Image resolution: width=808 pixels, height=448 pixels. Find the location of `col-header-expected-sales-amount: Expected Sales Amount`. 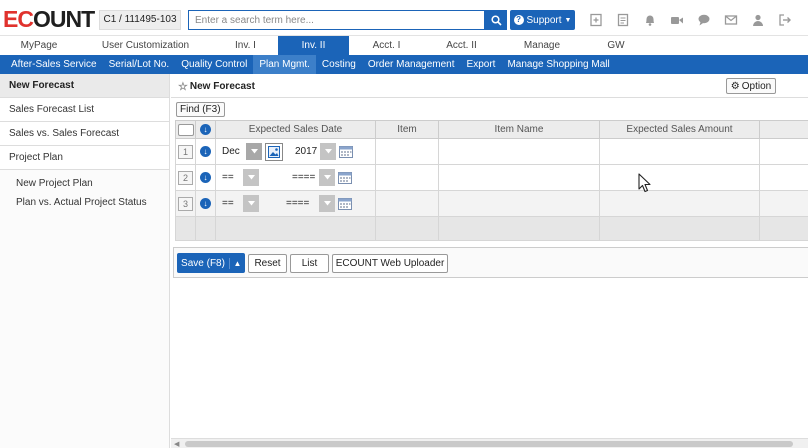

col-header-expected-sales-amount: Expected Sales Amount is located at coordinates (679, 129).